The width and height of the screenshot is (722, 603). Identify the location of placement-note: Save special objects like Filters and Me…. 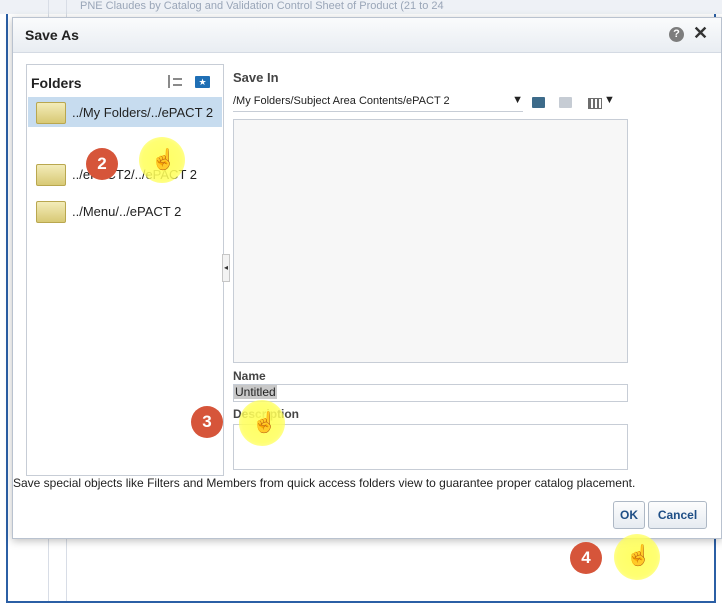
(324, 483).